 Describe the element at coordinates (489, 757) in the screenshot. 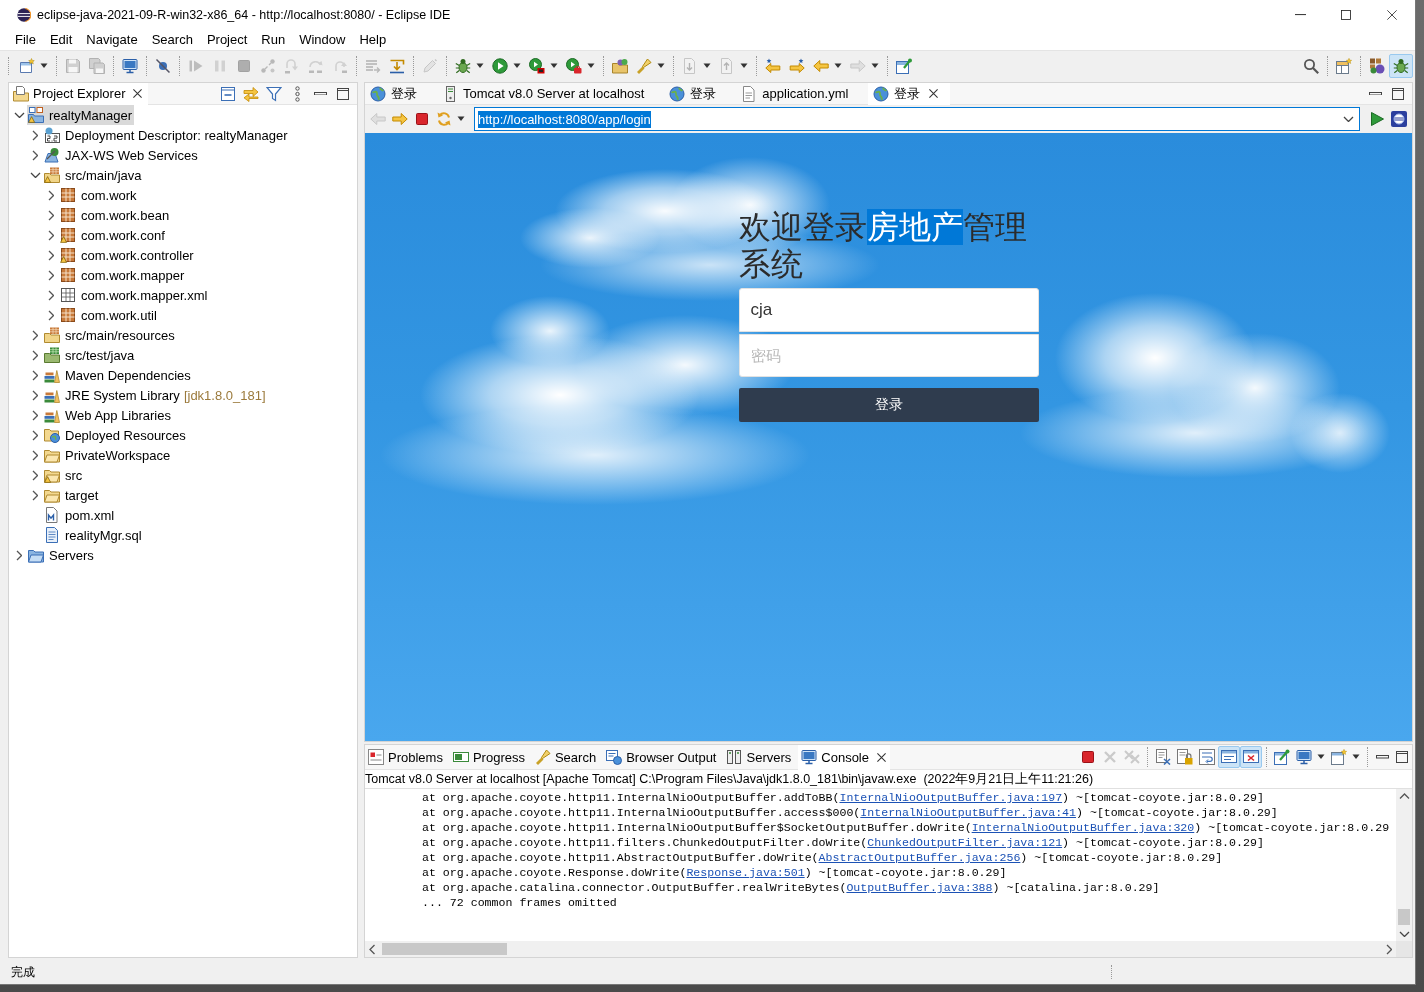

I see `view-tab: Progress` at that location.